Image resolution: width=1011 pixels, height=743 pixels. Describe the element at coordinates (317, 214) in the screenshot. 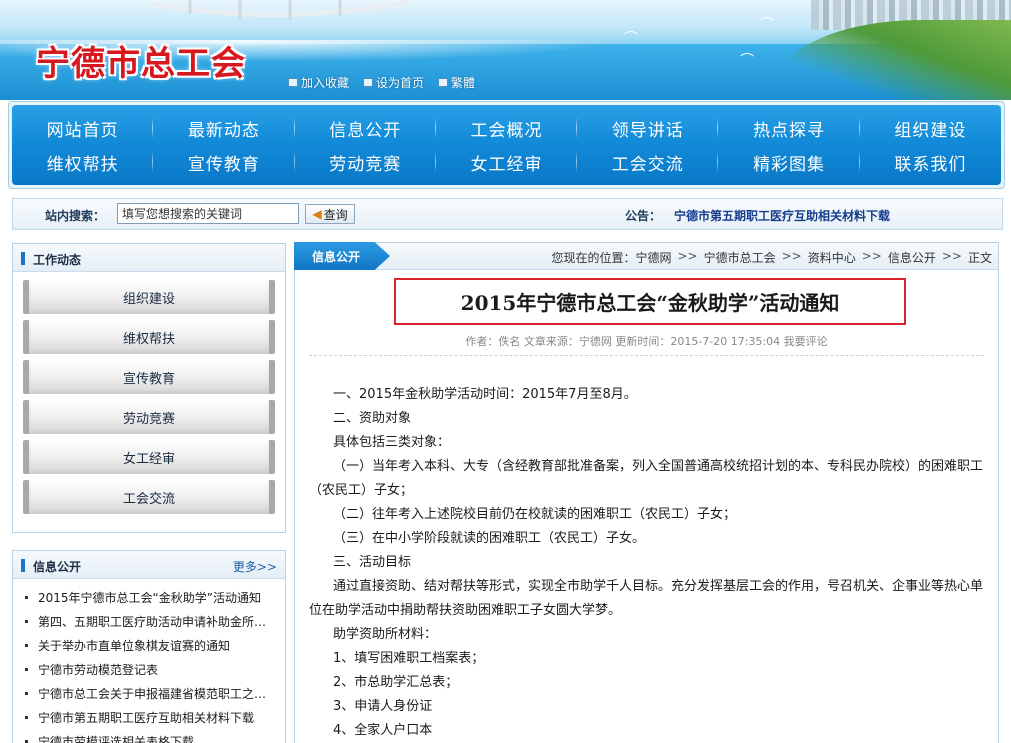

I see `search-arrow-icon: ◀` at that location.